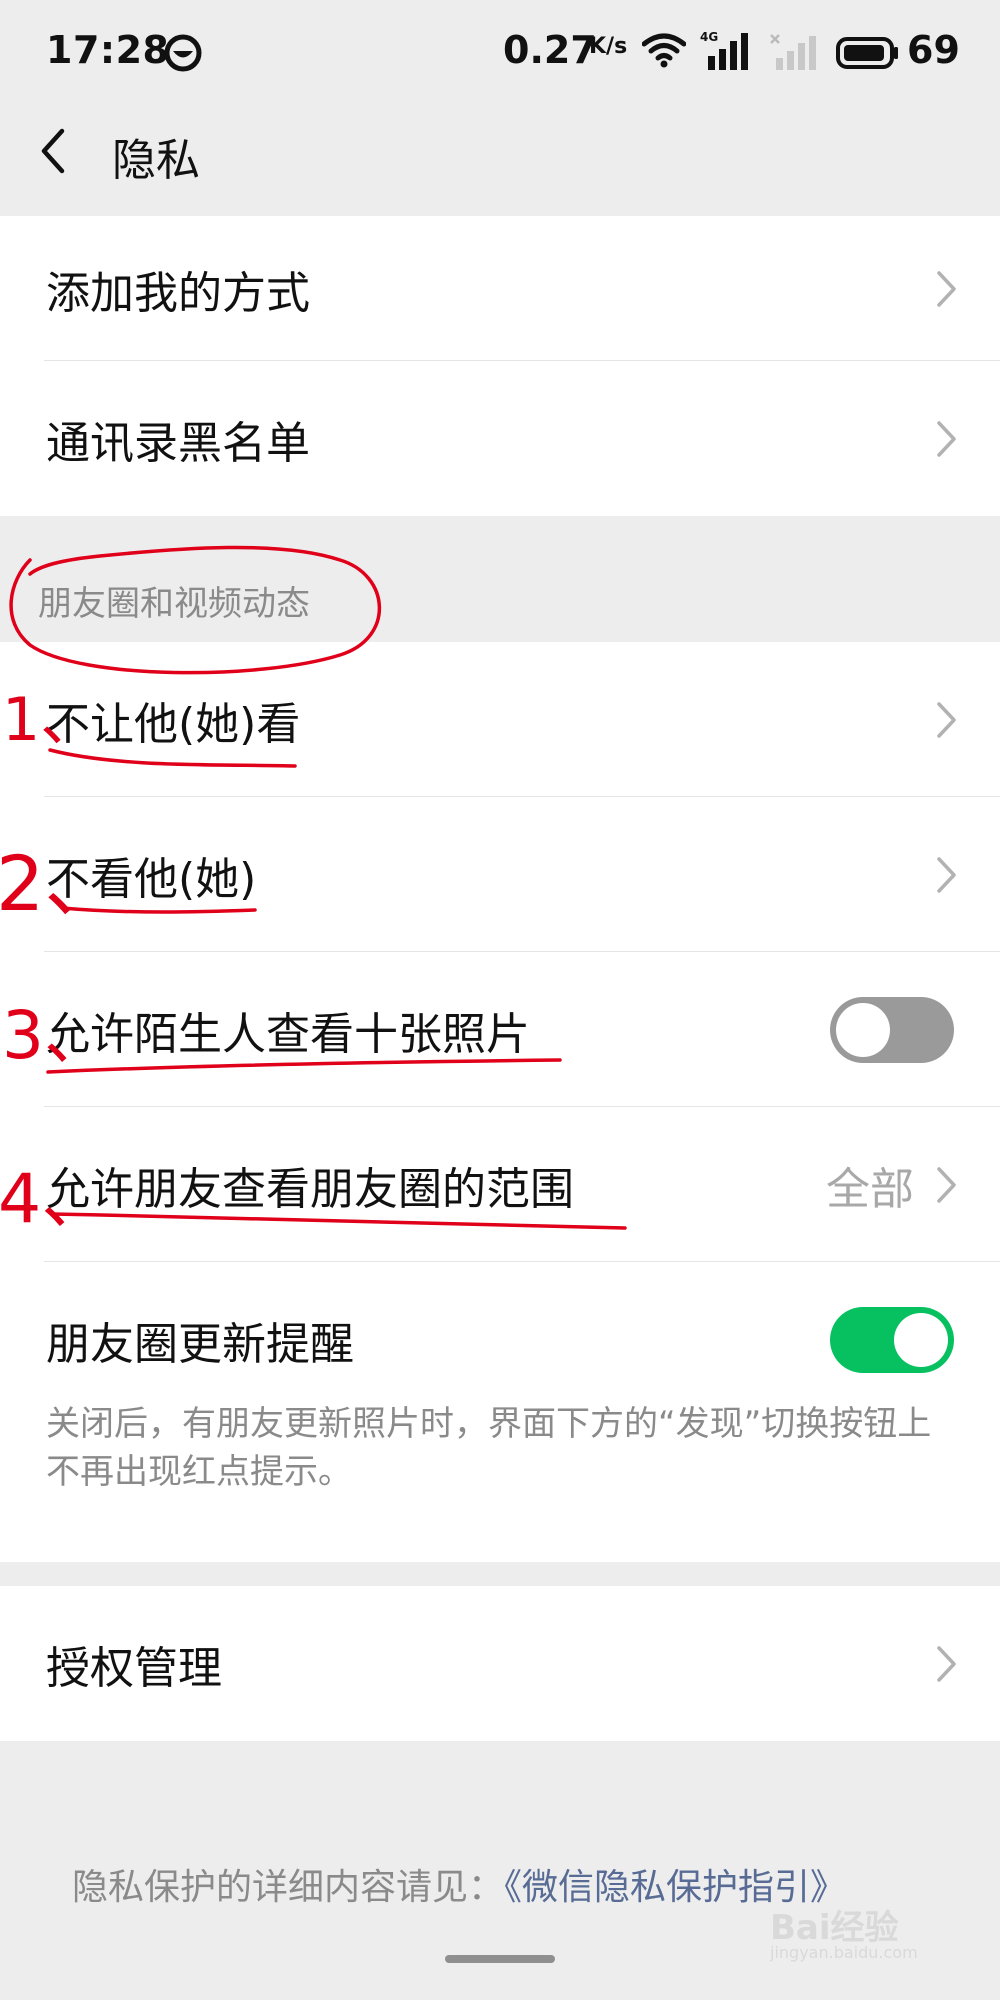 This screenshot has height=2000, width=1000. Describe the element at coordinates (500, 1959) in the screenshot. I see `home-indicator` at that location.